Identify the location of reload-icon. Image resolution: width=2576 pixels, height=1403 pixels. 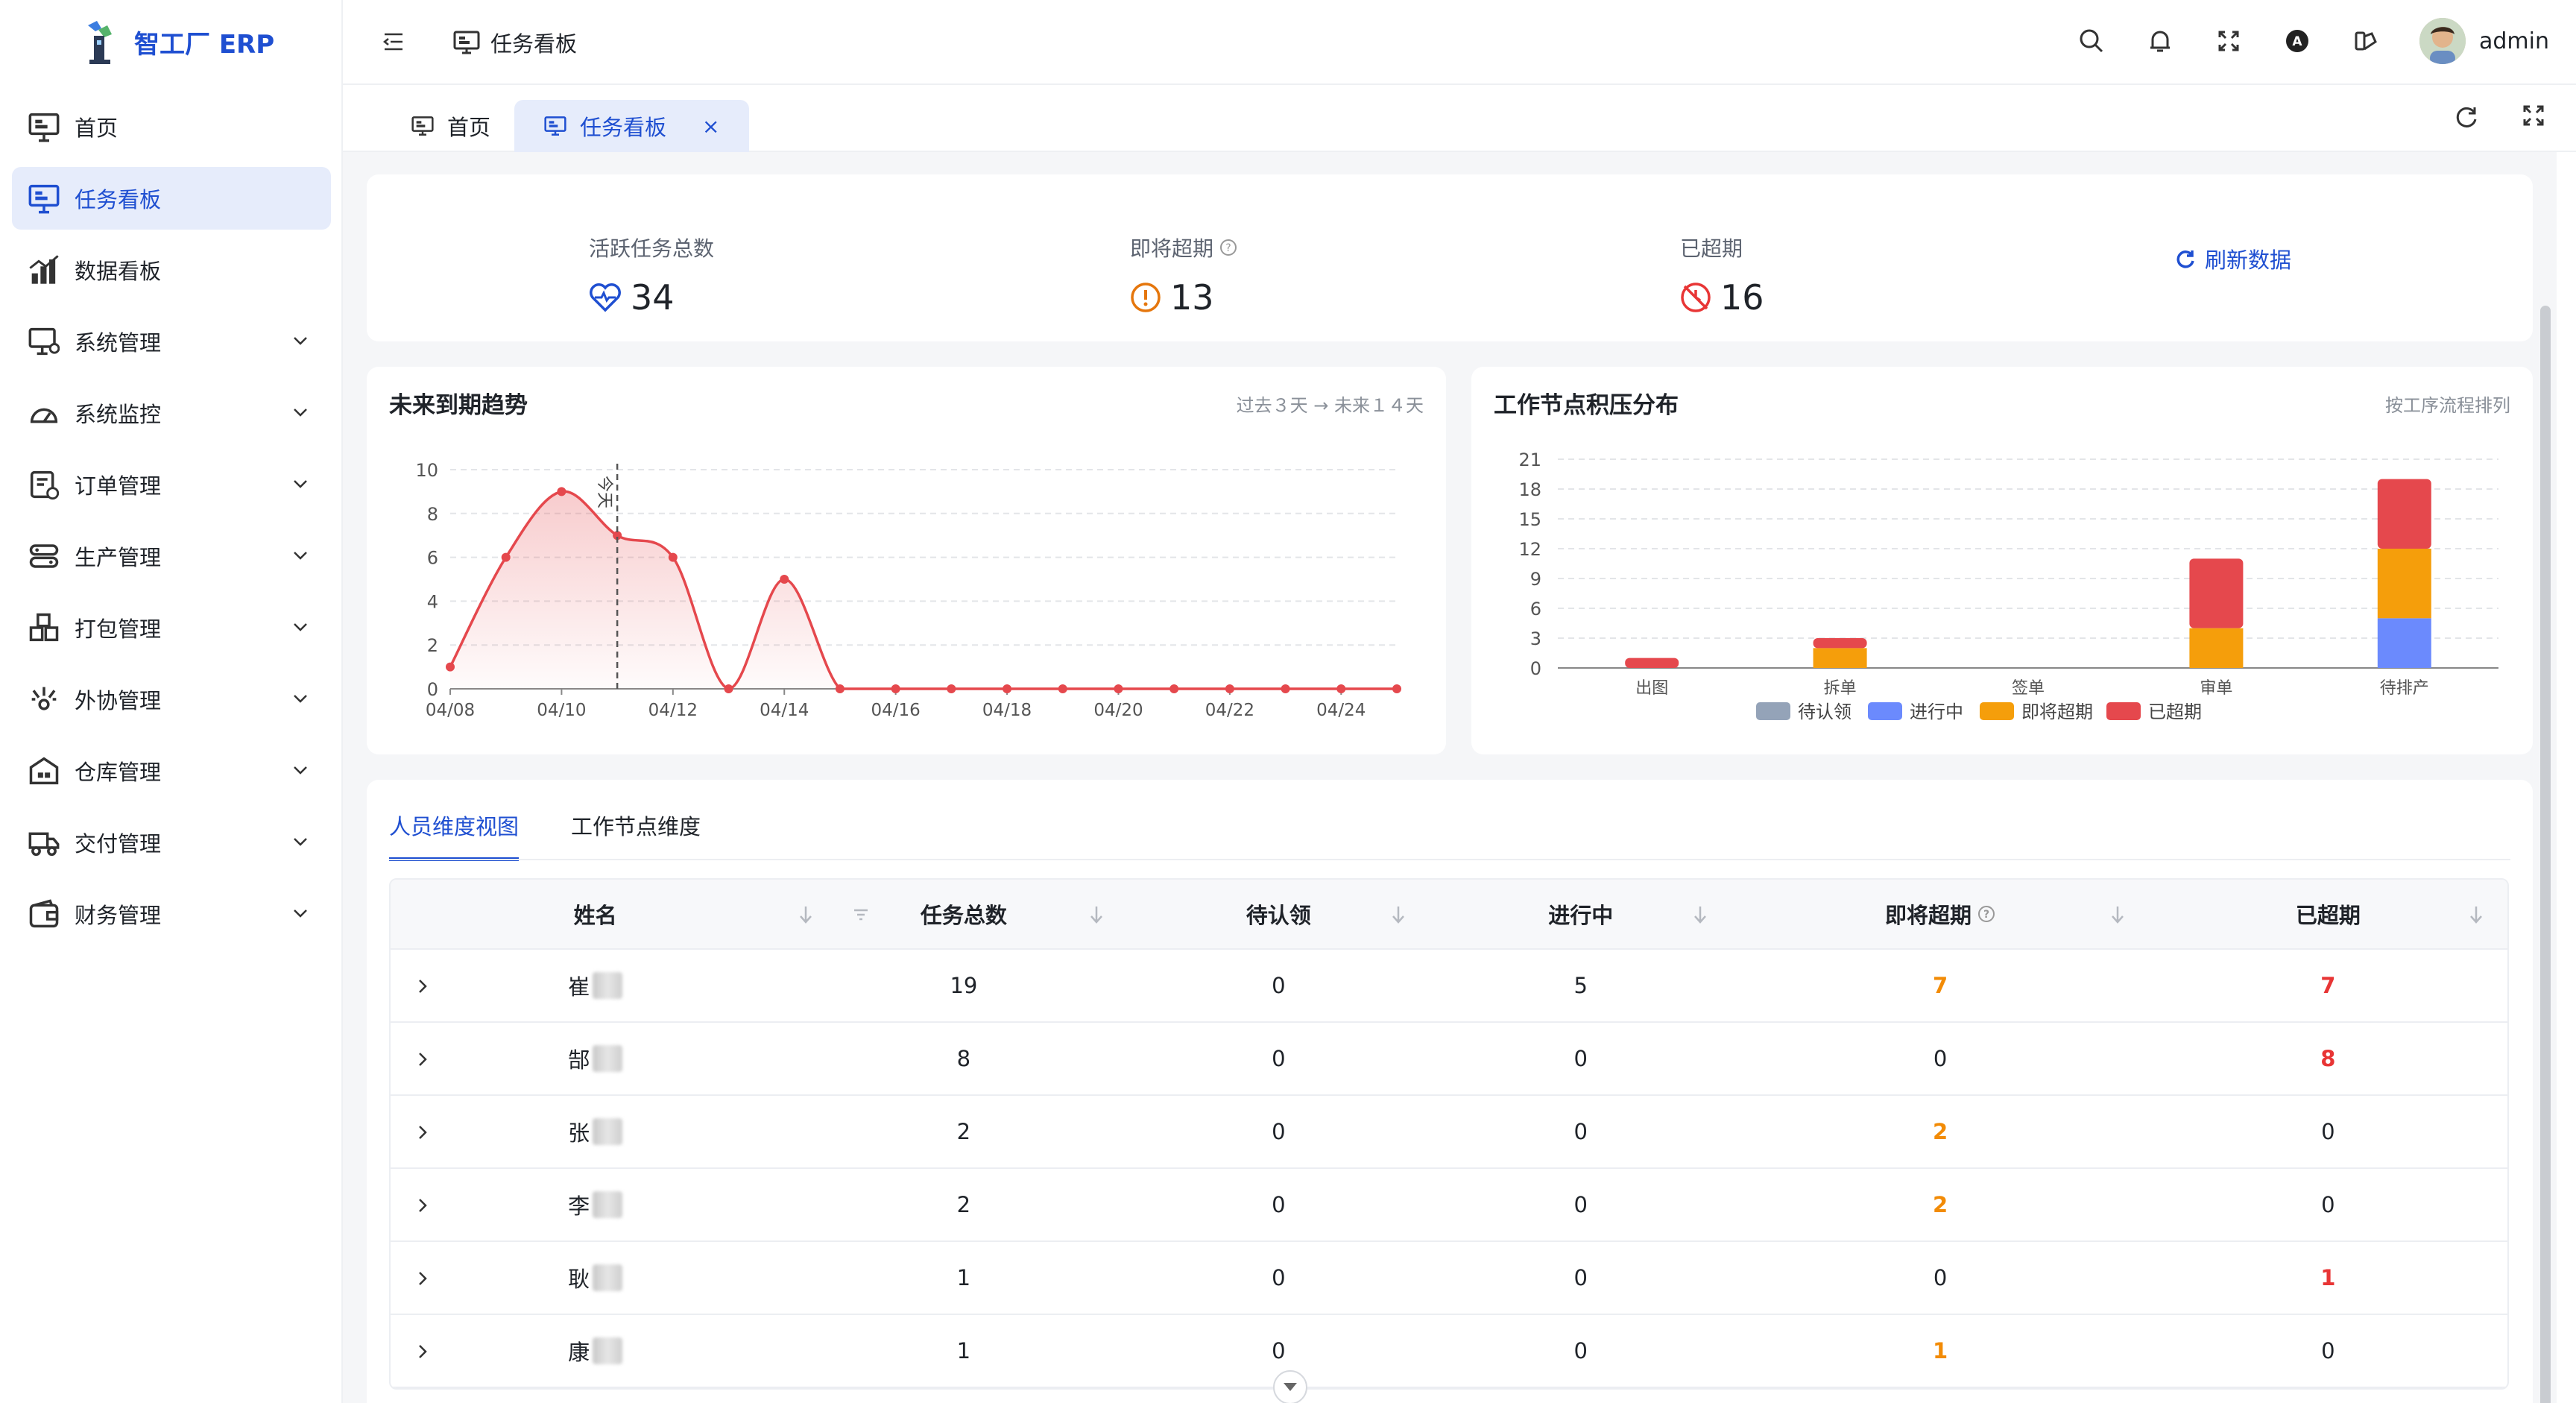
(2466, 117).